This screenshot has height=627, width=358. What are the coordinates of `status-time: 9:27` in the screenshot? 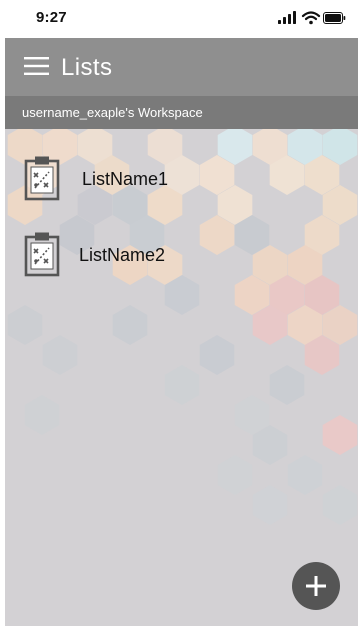 It's located at (51, 17).